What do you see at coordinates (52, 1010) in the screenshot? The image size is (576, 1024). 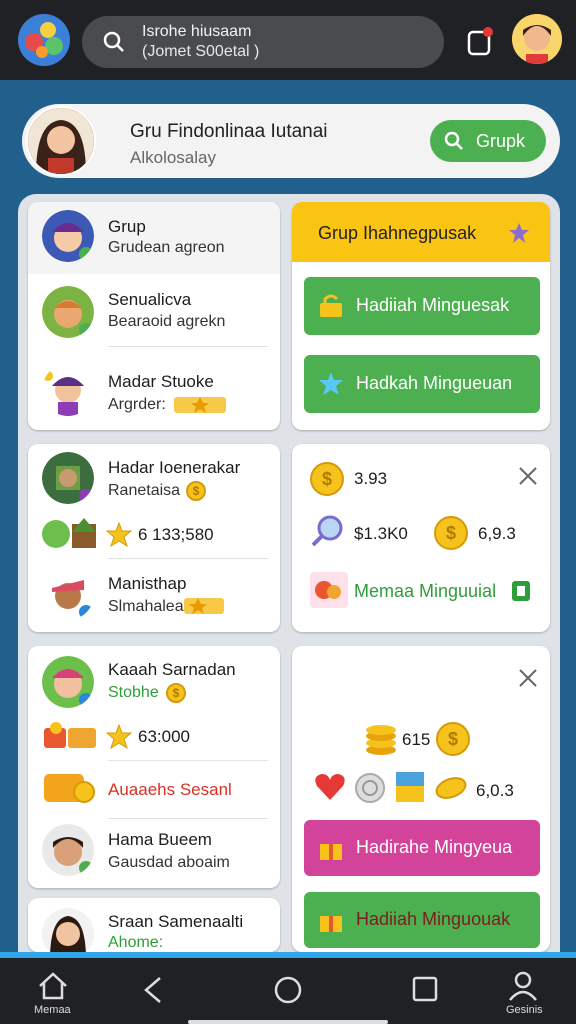 I see `nav-home-label: Memaa` at bounding box center [52, 1010].